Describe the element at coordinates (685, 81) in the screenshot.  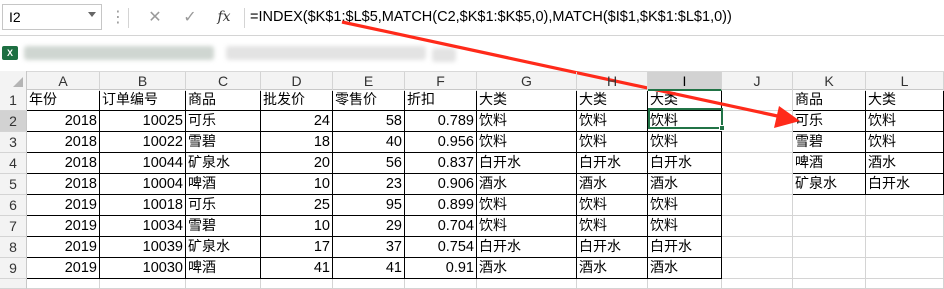
I see `column-header-i: I` at that location.